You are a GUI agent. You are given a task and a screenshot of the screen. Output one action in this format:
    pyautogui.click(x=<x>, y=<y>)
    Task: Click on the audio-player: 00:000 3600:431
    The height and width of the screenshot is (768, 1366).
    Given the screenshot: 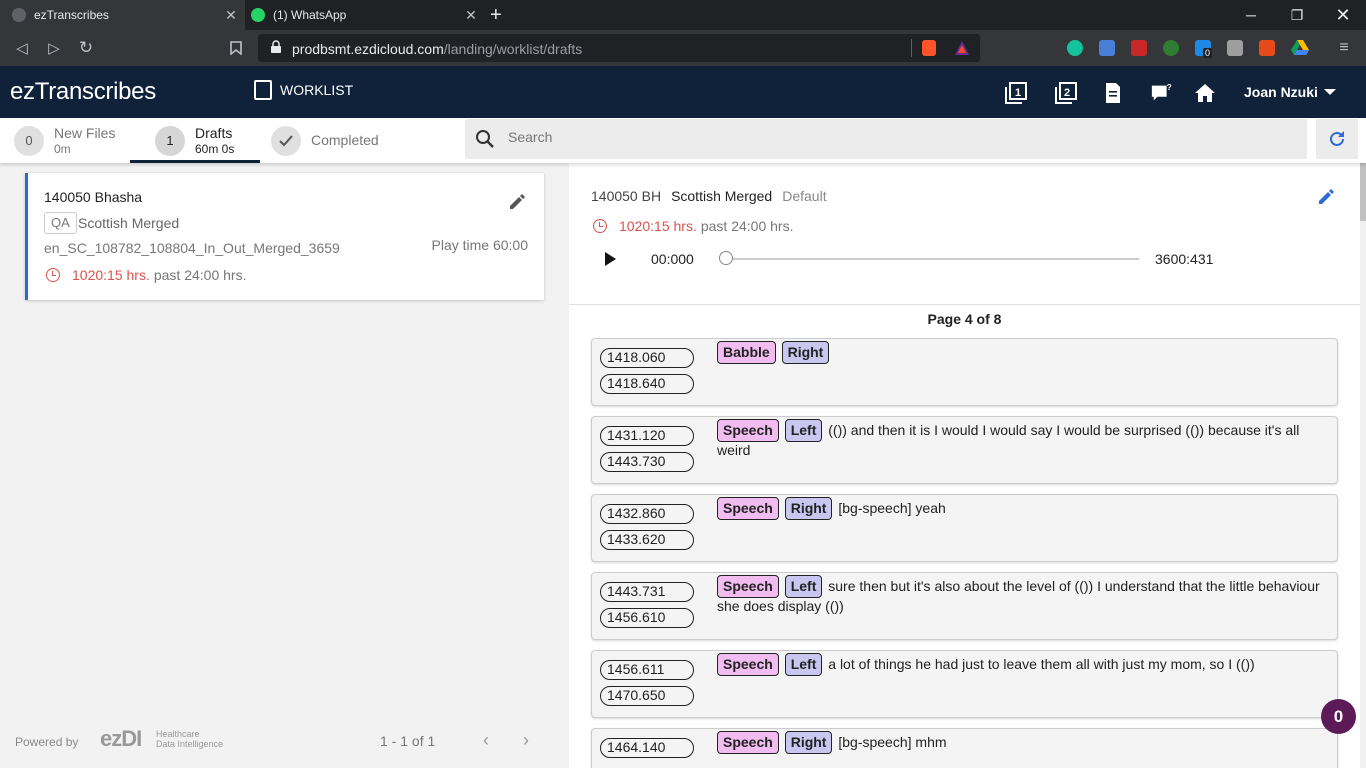 What is the action you would take?
    pyautogui.click(x=913, y=259)
    